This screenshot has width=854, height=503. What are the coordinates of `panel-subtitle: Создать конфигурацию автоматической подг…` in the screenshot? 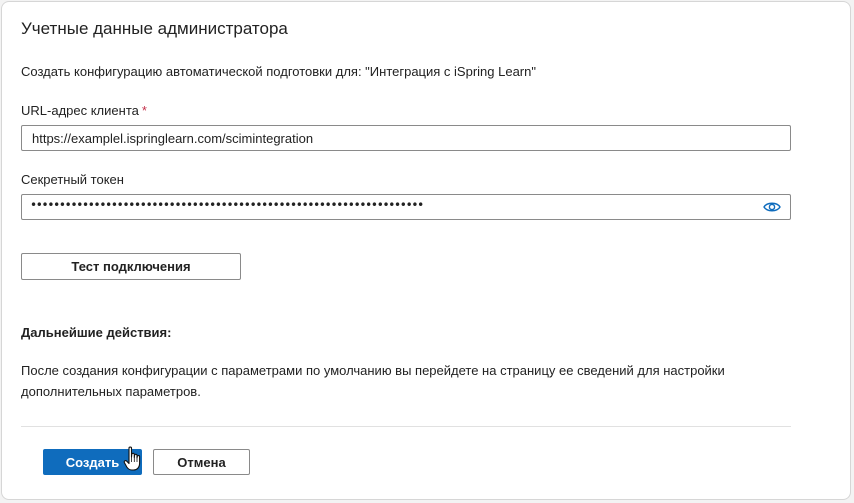 It's located at (278, 71).